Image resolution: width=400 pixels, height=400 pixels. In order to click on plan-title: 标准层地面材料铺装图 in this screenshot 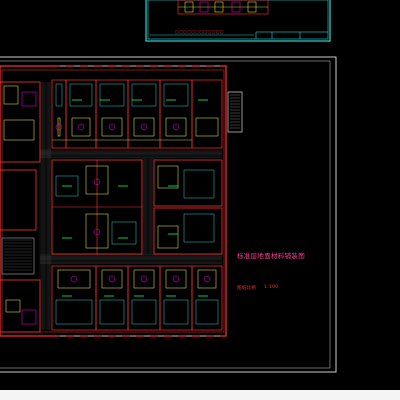, I will do `click(271, 256)`.